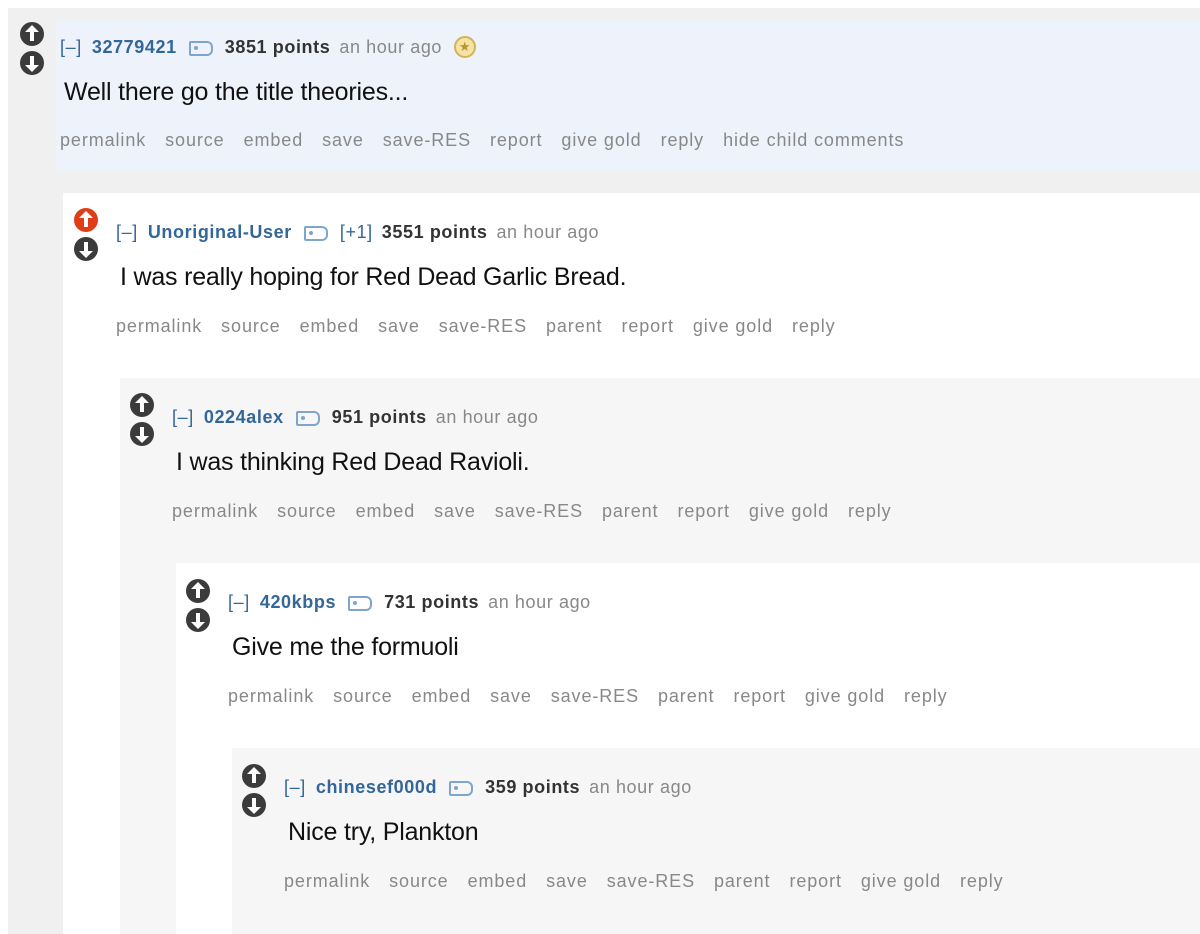 The height and width of the screenshot is (934, 1200). Describe the element at coordinates (134, 47) in the screenshot. I see `author-link: 32779421` at that location.